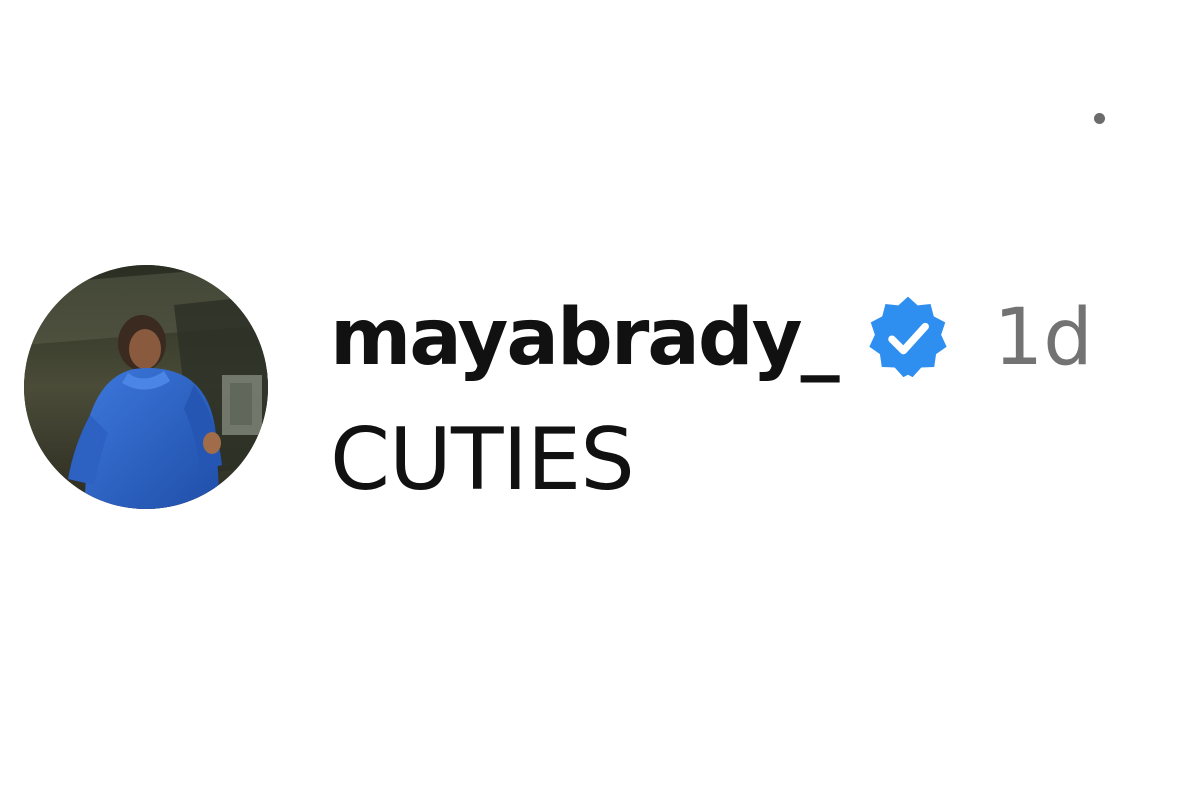 Image resolution: width=1200 pixels, height=800 pixels. I want to click on avatar, so click(146, 387).